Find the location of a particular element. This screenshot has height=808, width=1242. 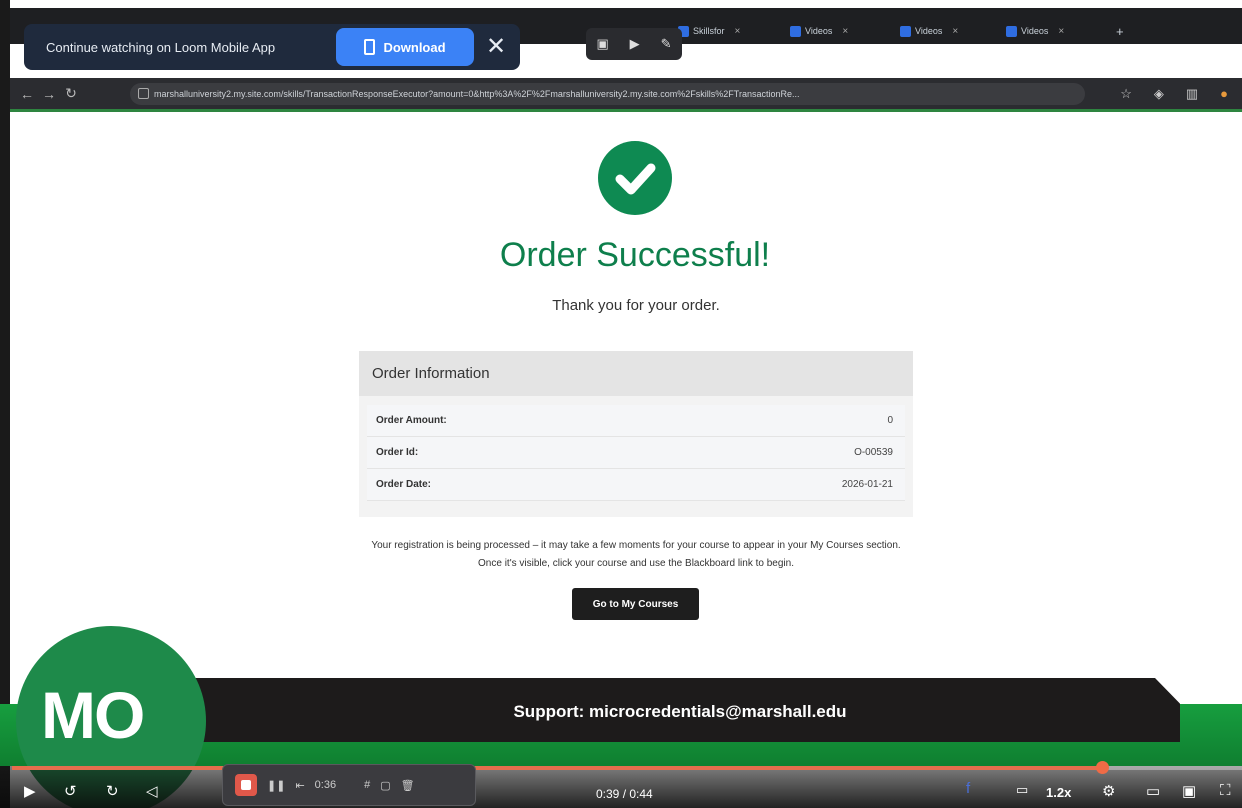

screen-icon: ▣ is located at coordinates (602, 44).